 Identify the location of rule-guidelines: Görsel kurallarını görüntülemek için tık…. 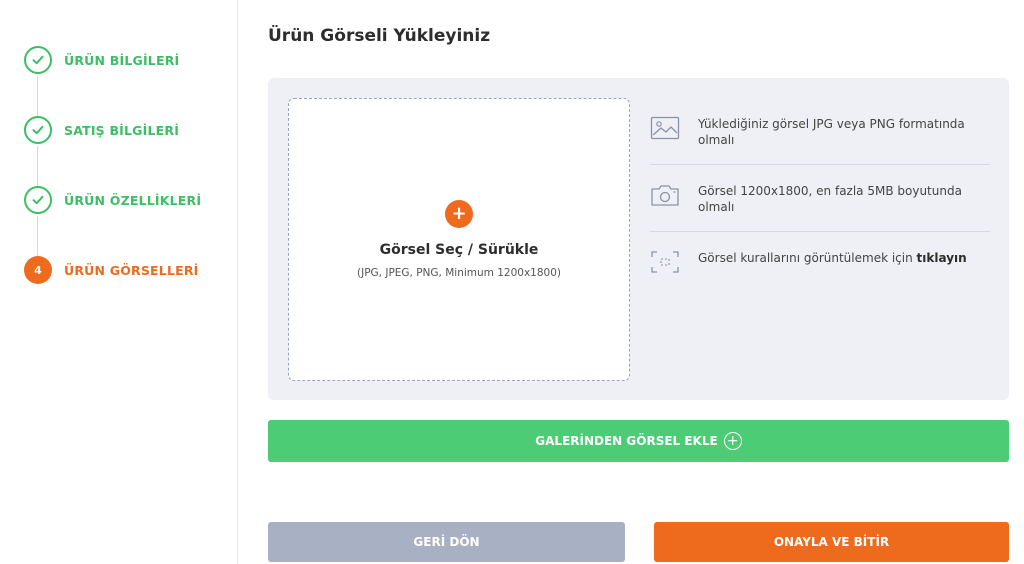
(820, 261).